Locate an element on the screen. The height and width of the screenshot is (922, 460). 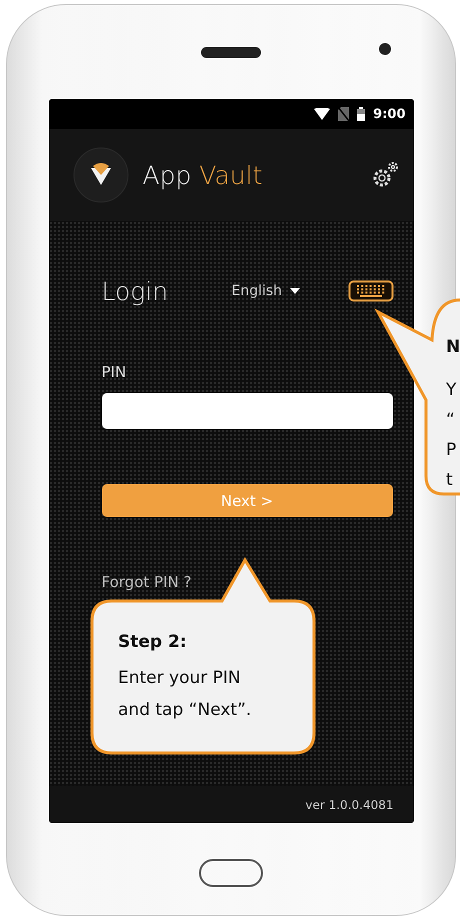
battery-icon is located at coordinates (361, 114).